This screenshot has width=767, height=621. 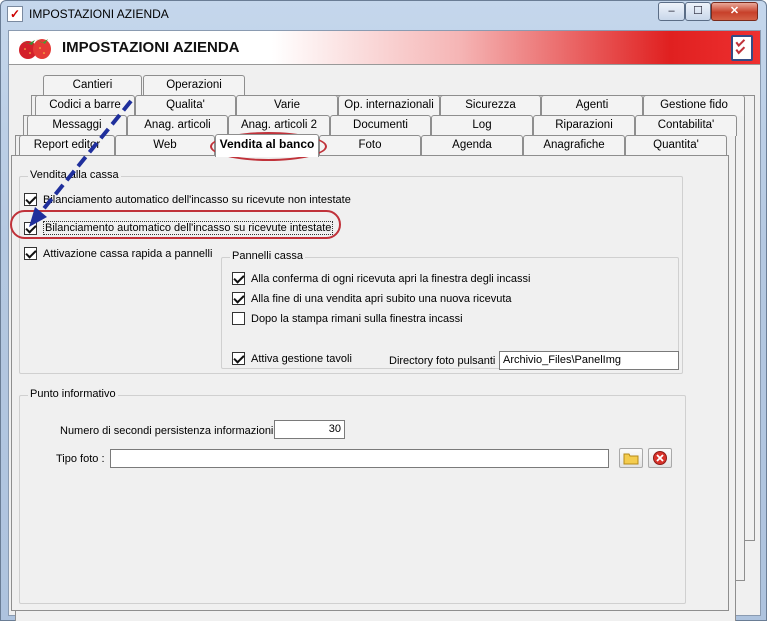 I want to click on directory-label: Directory foto pulsanti :, so click(x=445, y=361).